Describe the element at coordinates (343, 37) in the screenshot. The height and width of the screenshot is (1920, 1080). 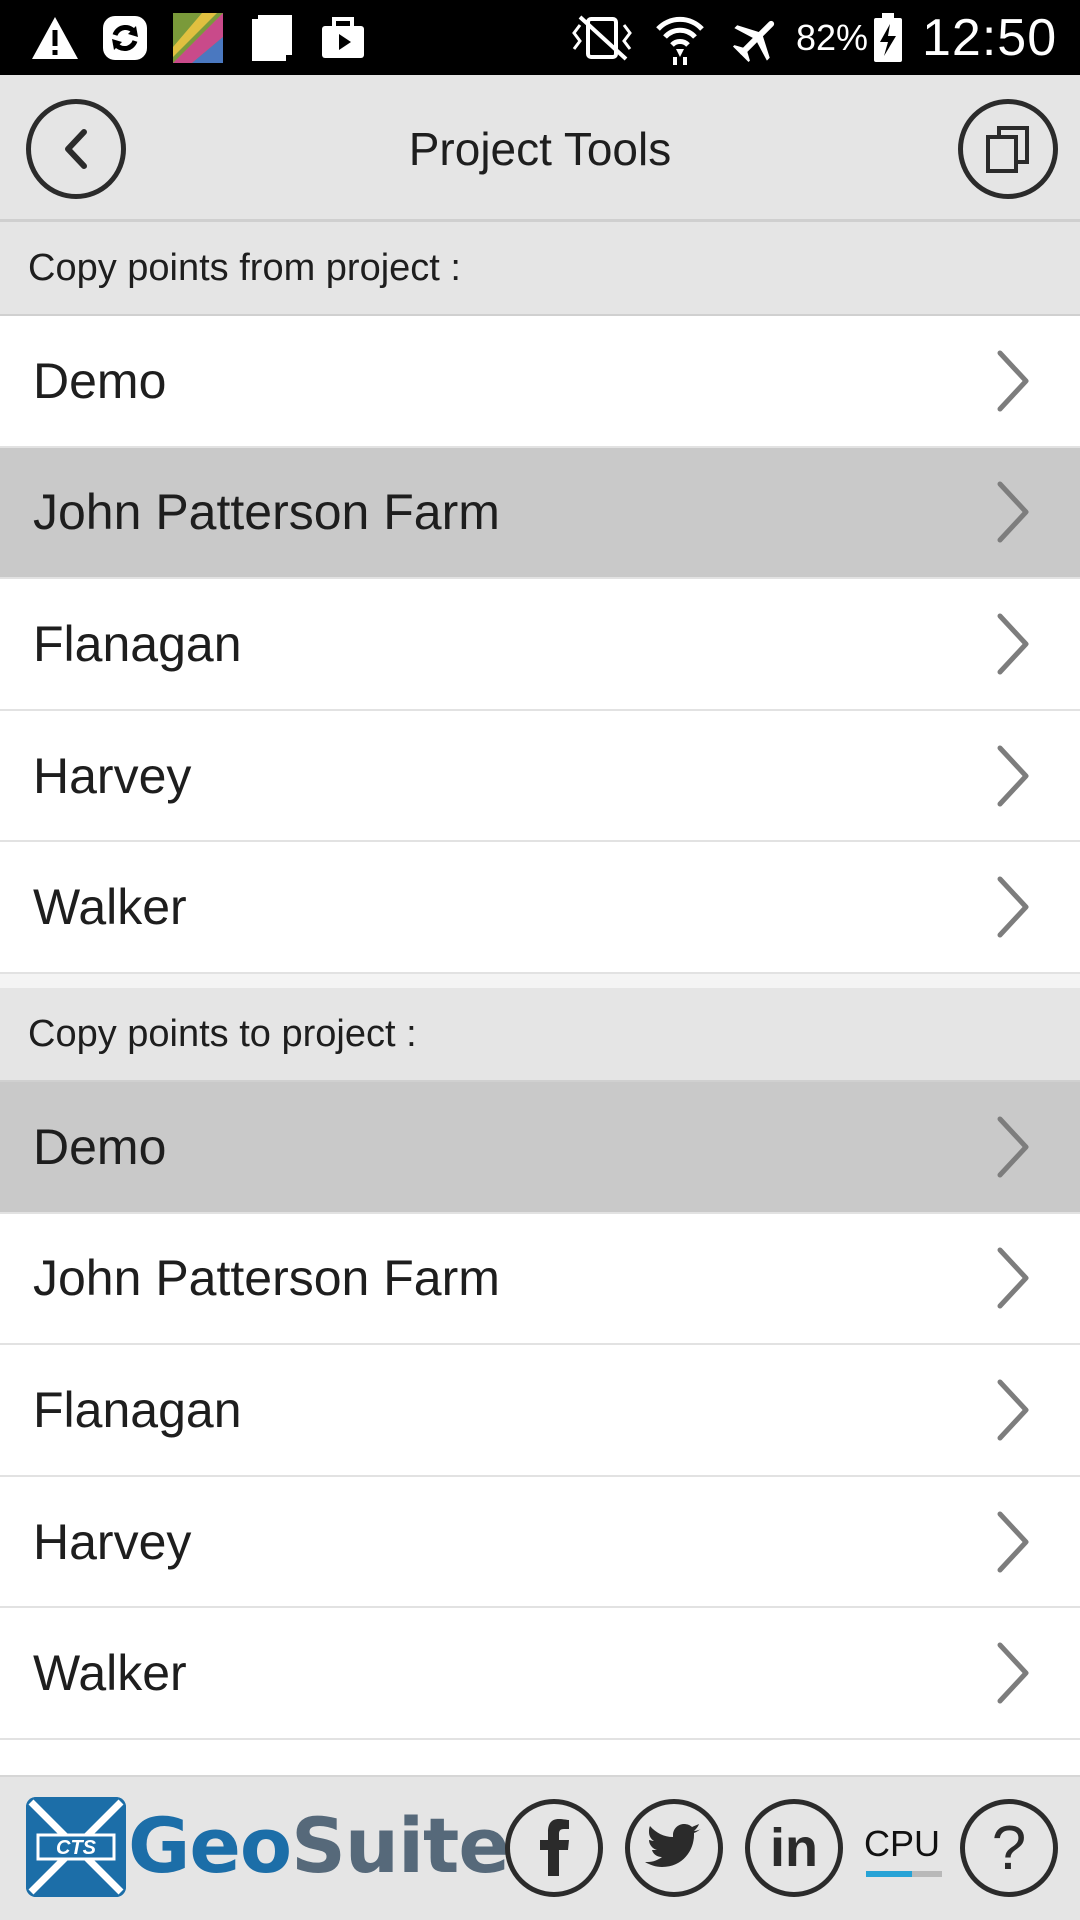
I see `briefcase-icon` at that location.